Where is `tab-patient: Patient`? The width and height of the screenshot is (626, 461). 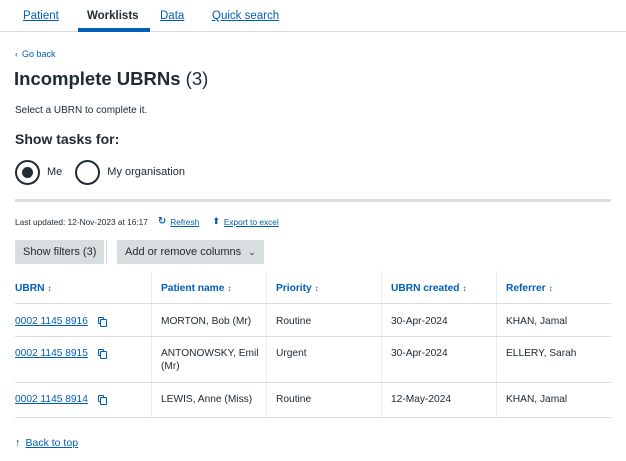
tab-patient: Patient is located at coordinates (41, 16).